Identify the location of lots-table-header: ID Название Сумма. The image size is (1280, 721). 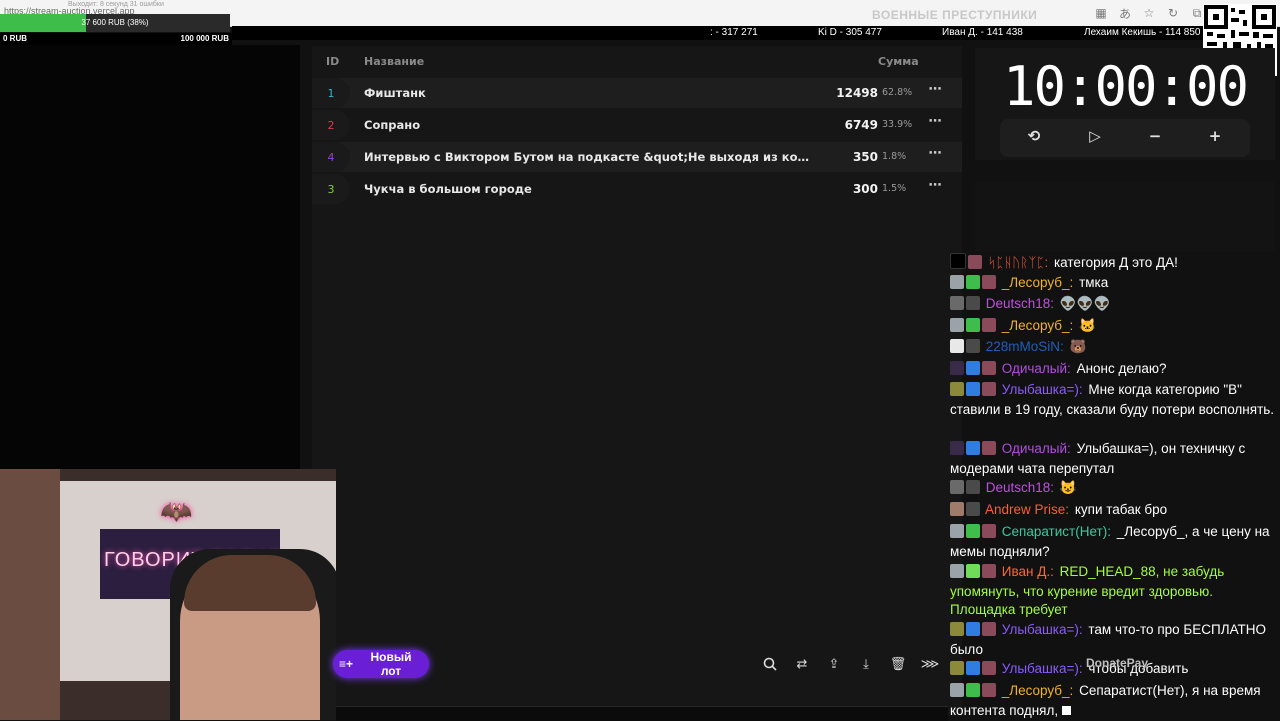
(637, 61).